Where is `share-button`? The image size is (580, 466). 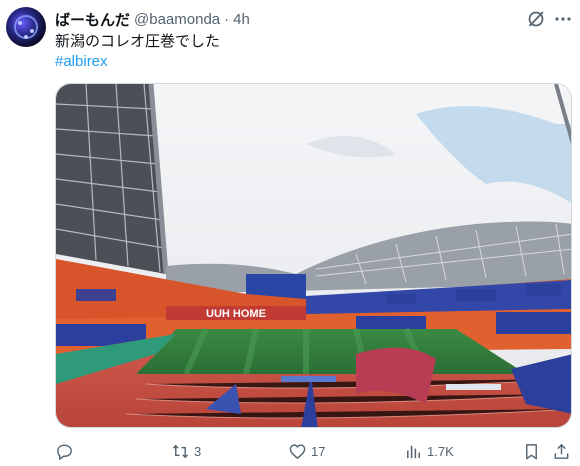 share-button is located at coordinates (561, 451).